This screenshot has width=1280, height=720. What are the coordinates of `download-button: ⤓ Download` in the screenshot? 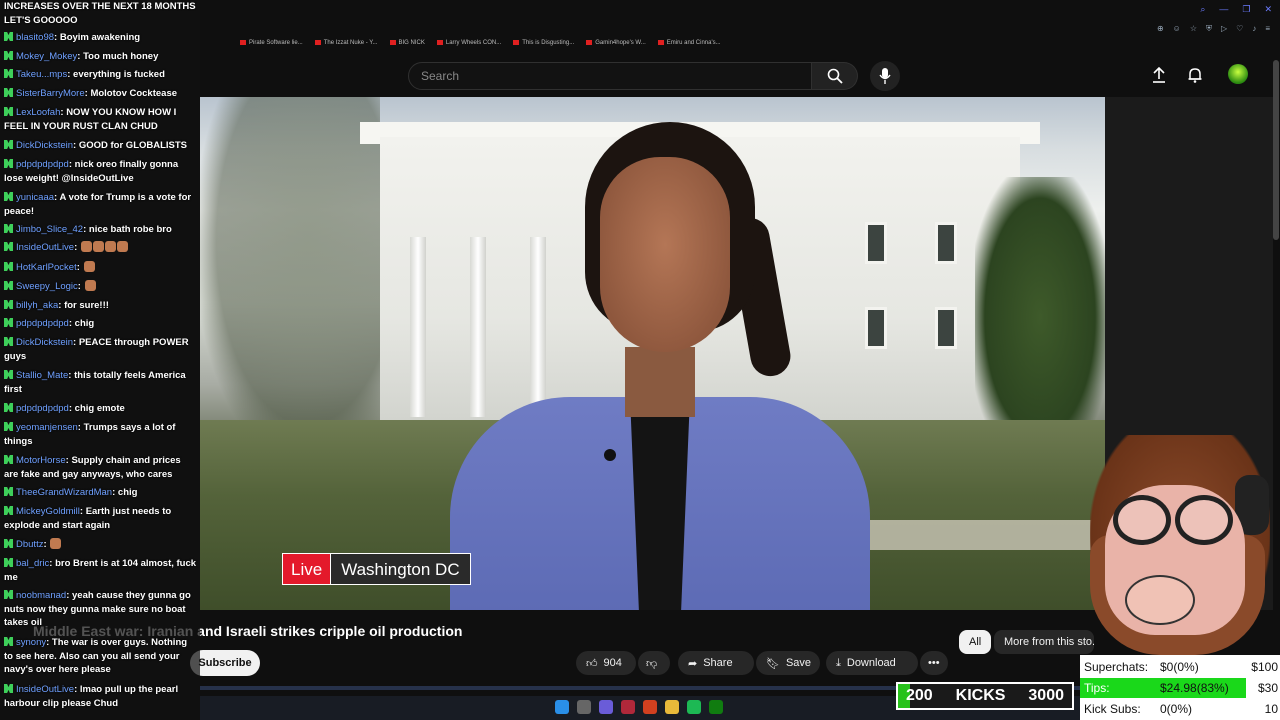 It's located at (872, 663).